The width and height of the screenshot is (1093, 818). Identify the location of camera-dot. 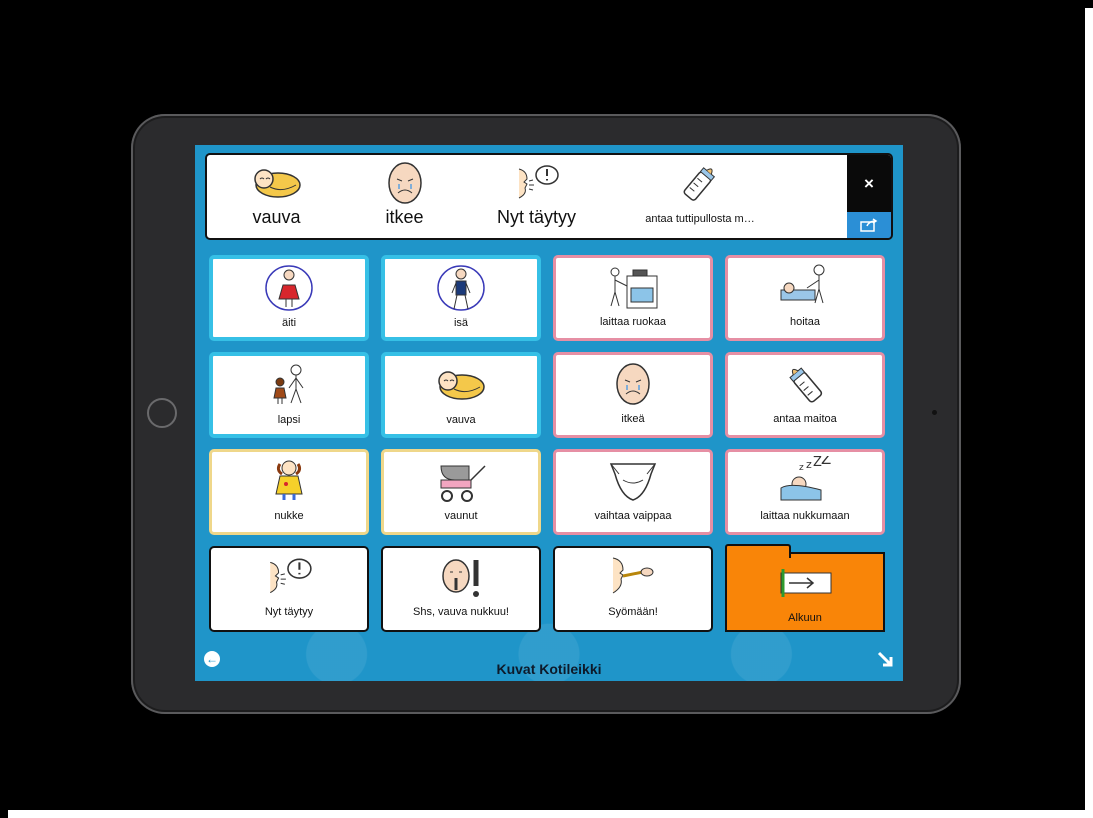
(934, 412).